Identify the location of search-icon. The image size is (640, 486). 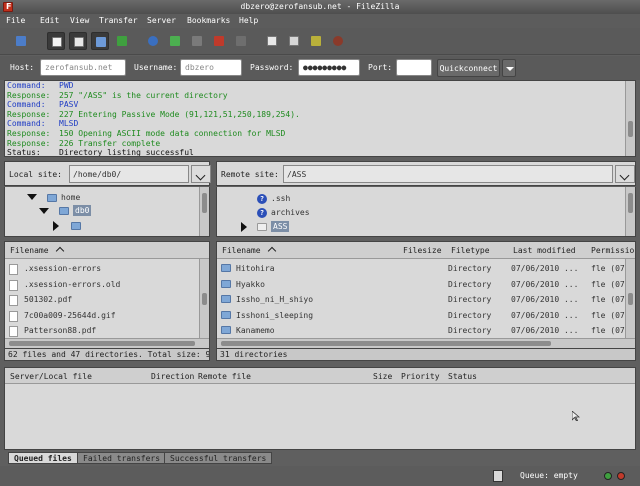
(338, 41).